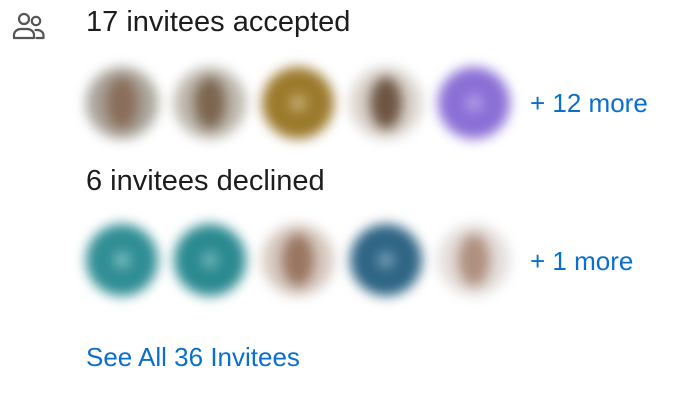 The image size is (700, 400). I want to click on declined-avatar-2-initials-avatar, so click(210, 260).